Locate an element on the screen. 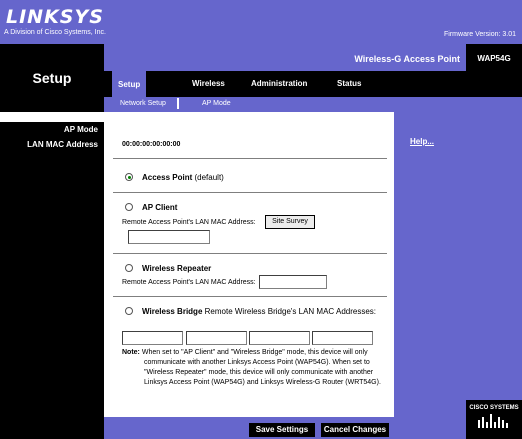  note-label: Note: is located at coordinates (131, 352).